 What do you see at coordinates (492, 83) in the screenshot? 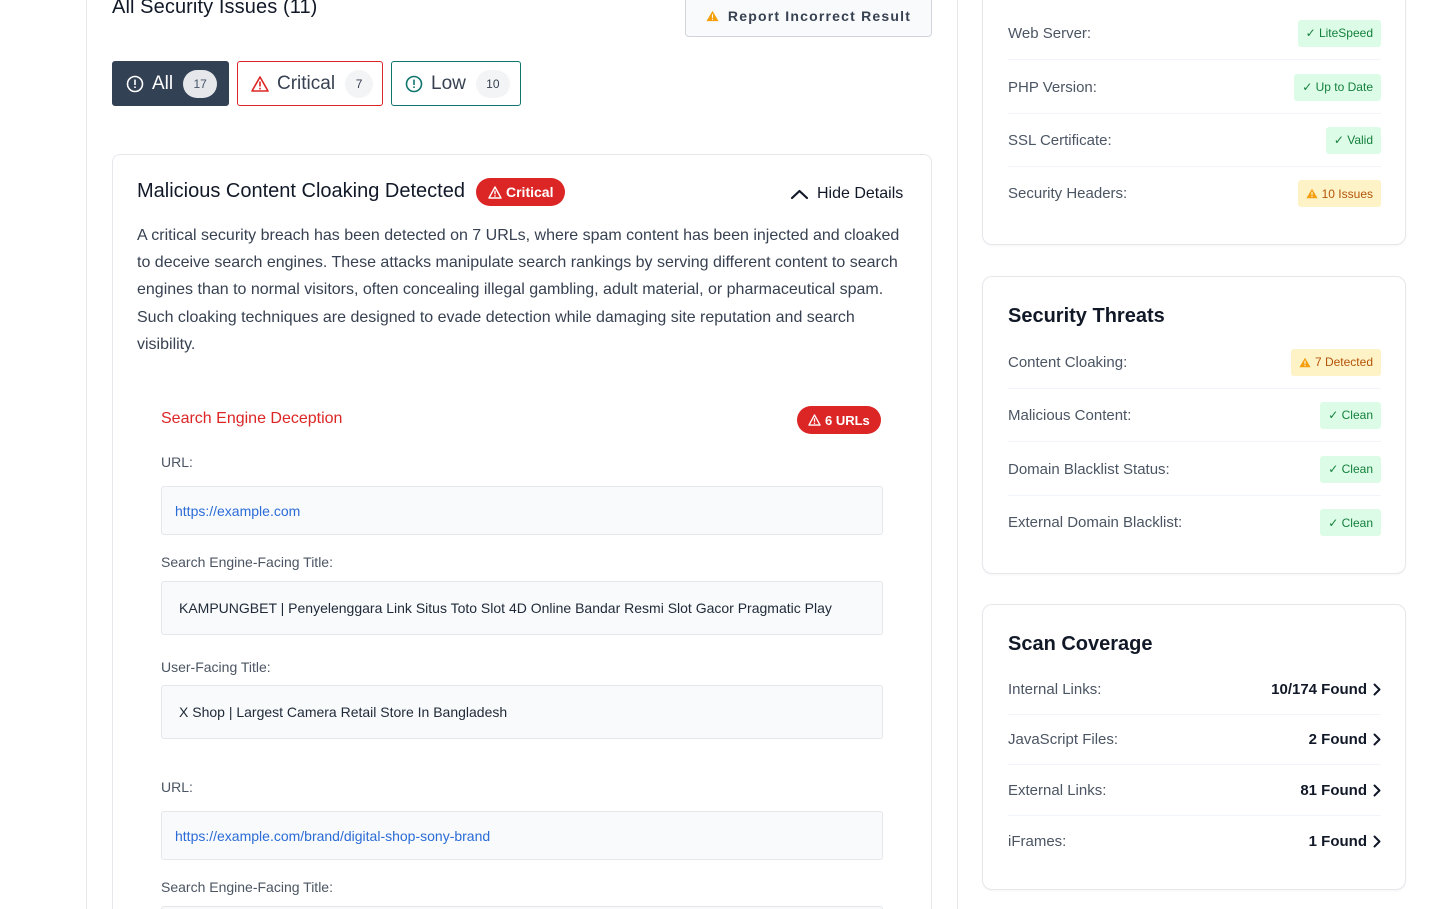
I see `filter-count: 10` at bounding box center [492, 83].